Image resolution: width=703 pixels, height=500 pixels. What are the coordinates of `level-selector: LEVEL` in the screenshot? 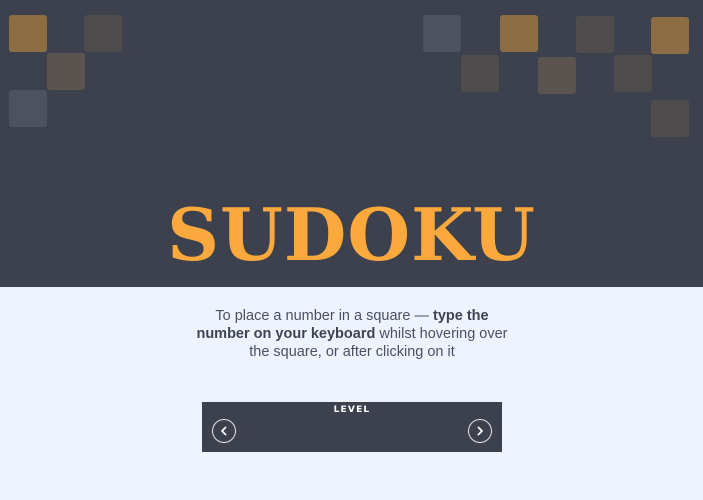 It's located at (352, 427).